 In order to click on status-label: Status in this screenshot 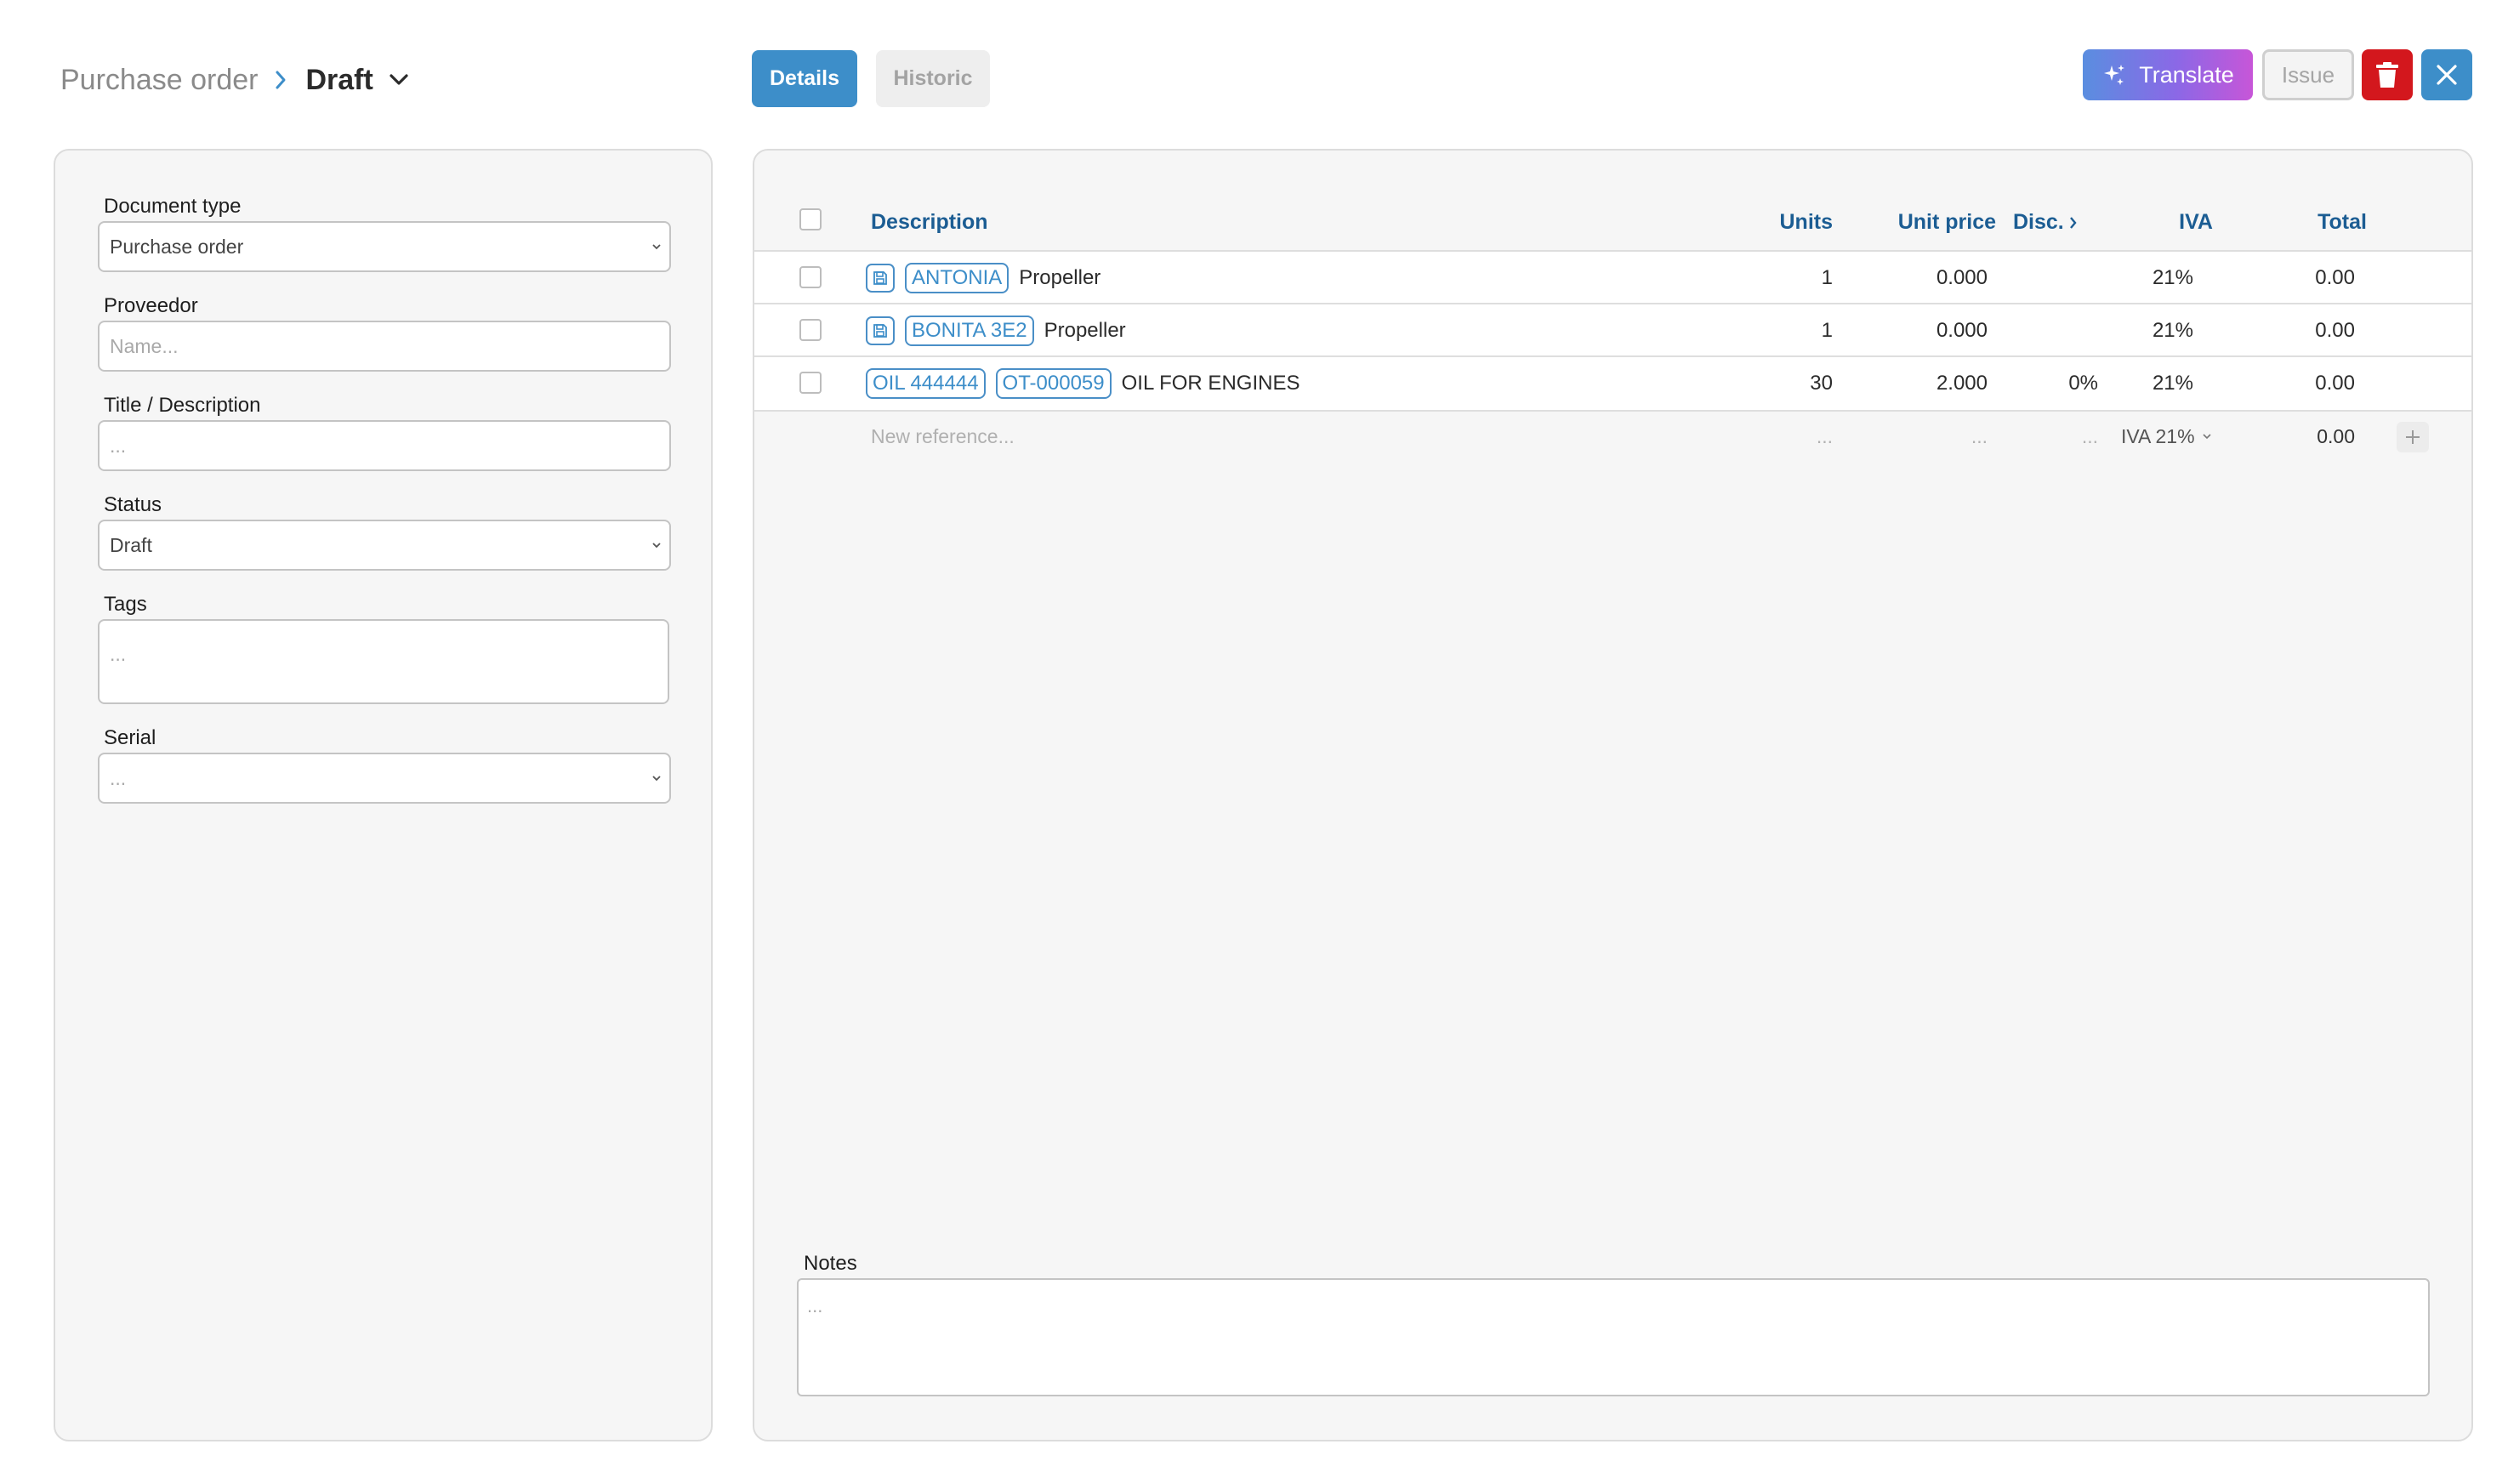, I will do `click(133, 505)`.